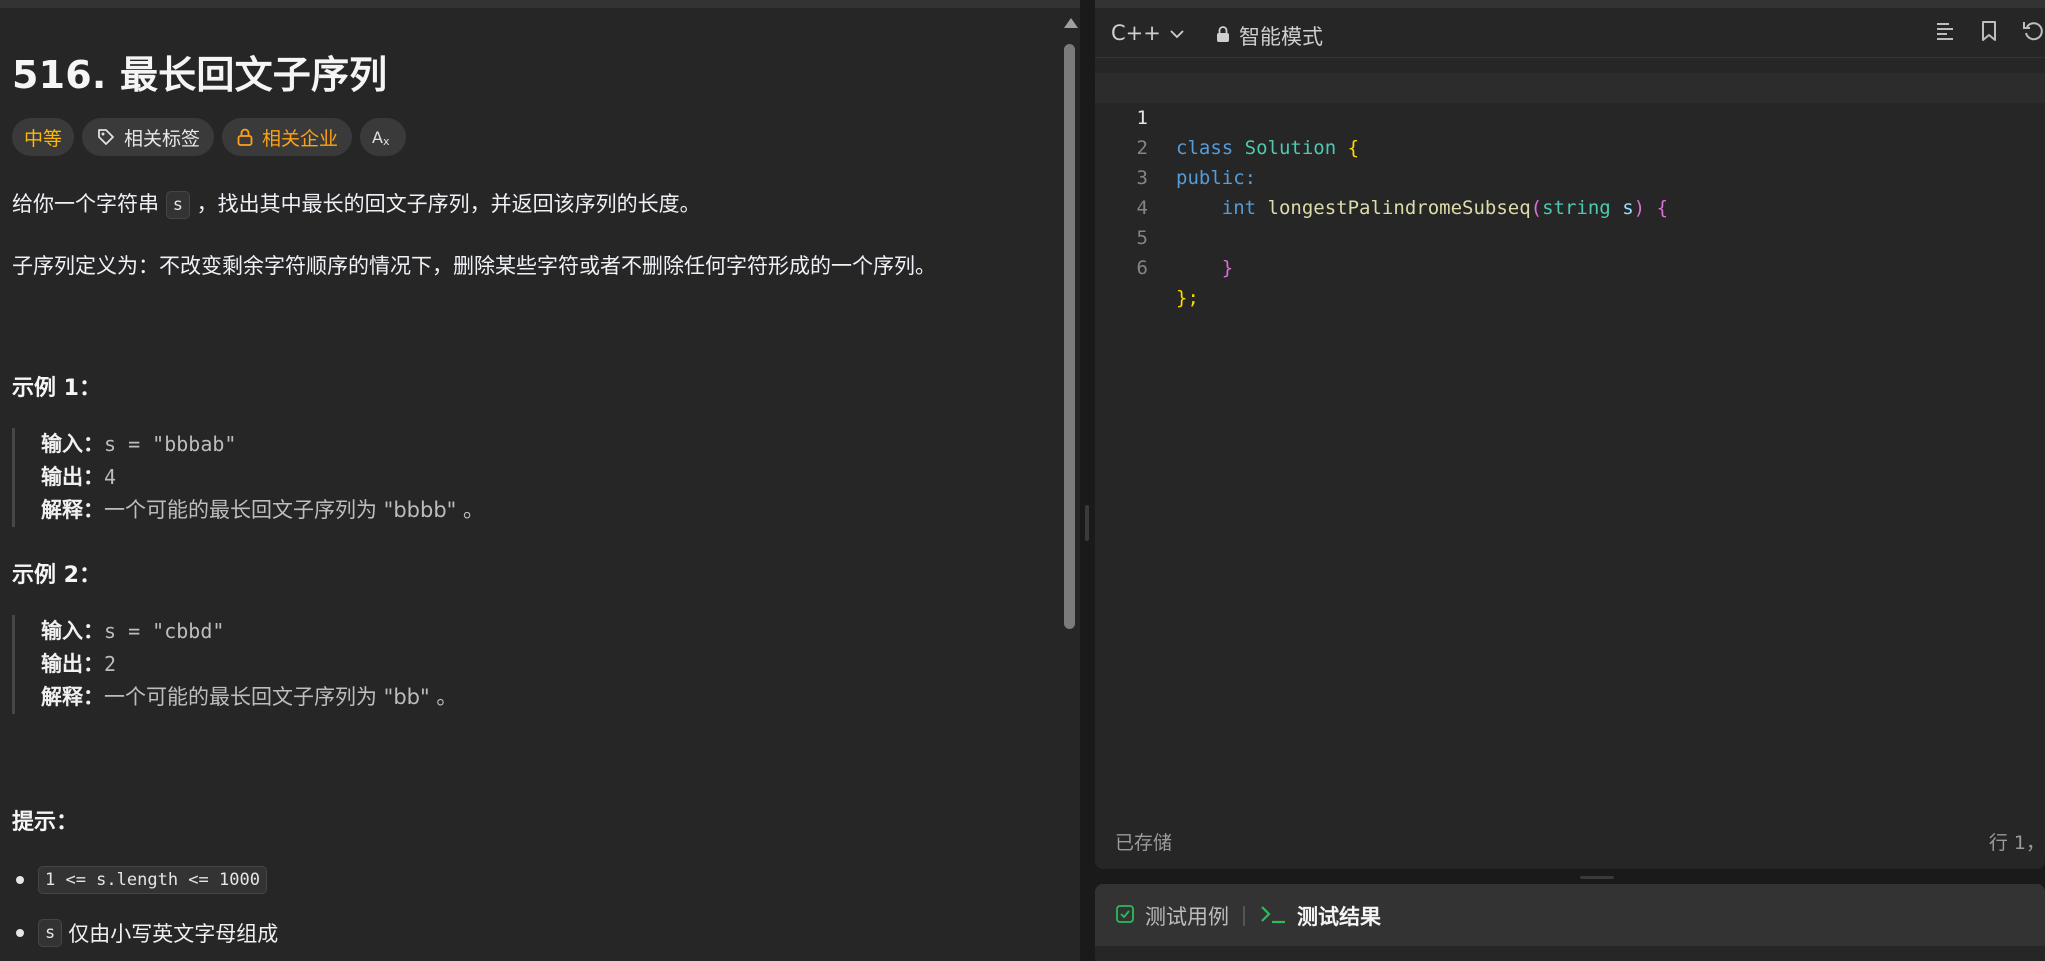  I want to click on svg-text: A, so click(377, 137).